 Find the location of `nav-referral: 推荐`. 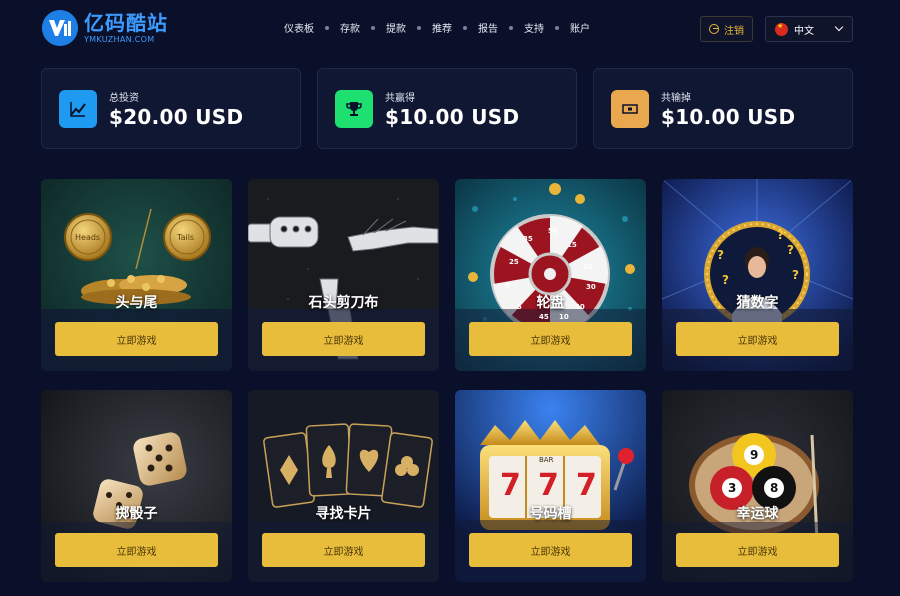

nav-referral: 推荐 is located at coordinates (442, 27).